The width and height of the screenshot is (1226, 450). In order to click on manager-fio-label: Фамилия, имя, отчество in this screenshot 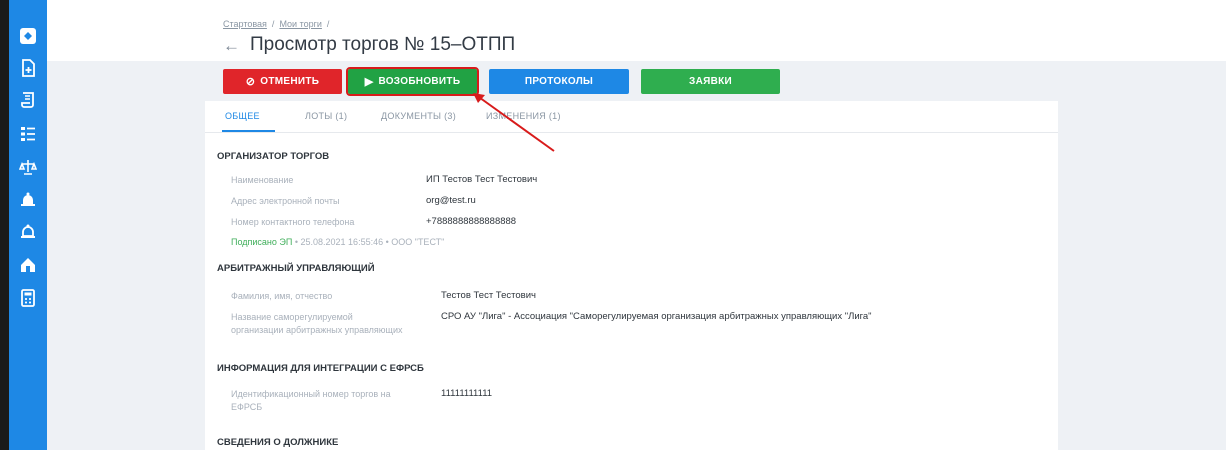, I will do `click(282, 296)`.